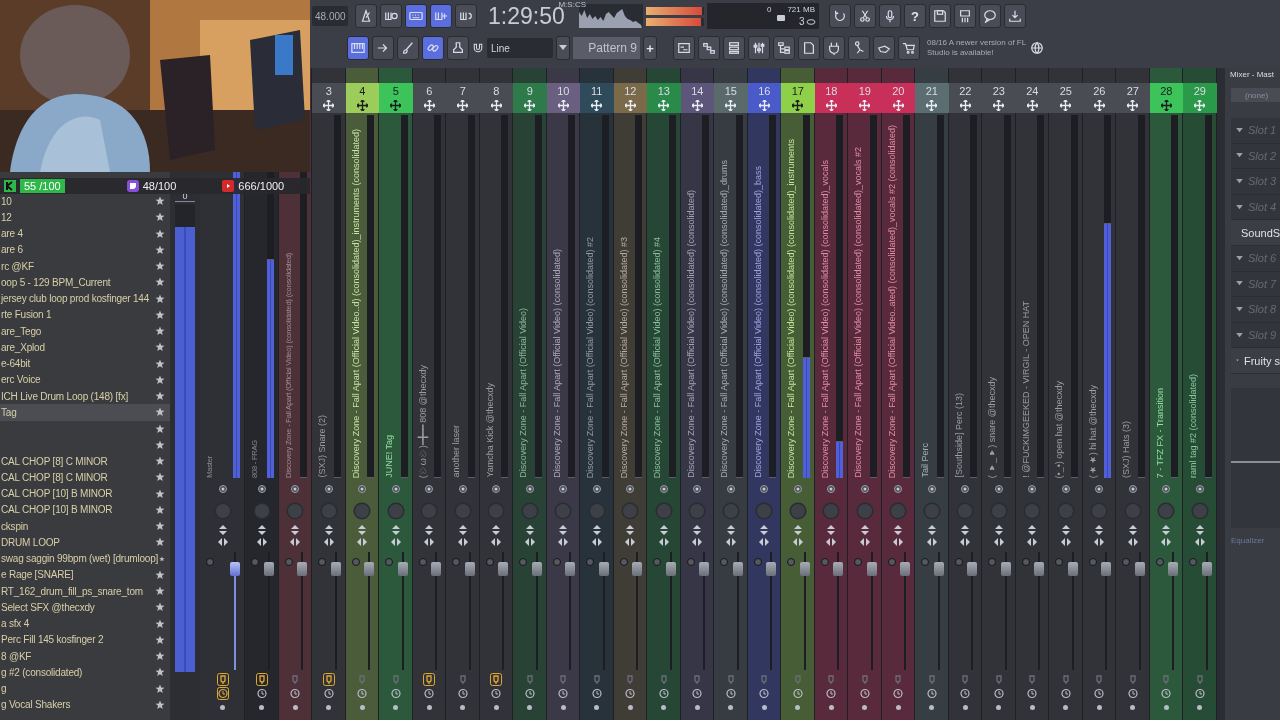 The width and height of the screenshot is (1280, 720). What do you see at coordinates (891, 301) in the screenshot?
I see `track-name: Discovery Zone - Fall Apart (Official Video..ated) (consolidated)_vocals #2 (consolidated)` at bounding box center [891, 301].